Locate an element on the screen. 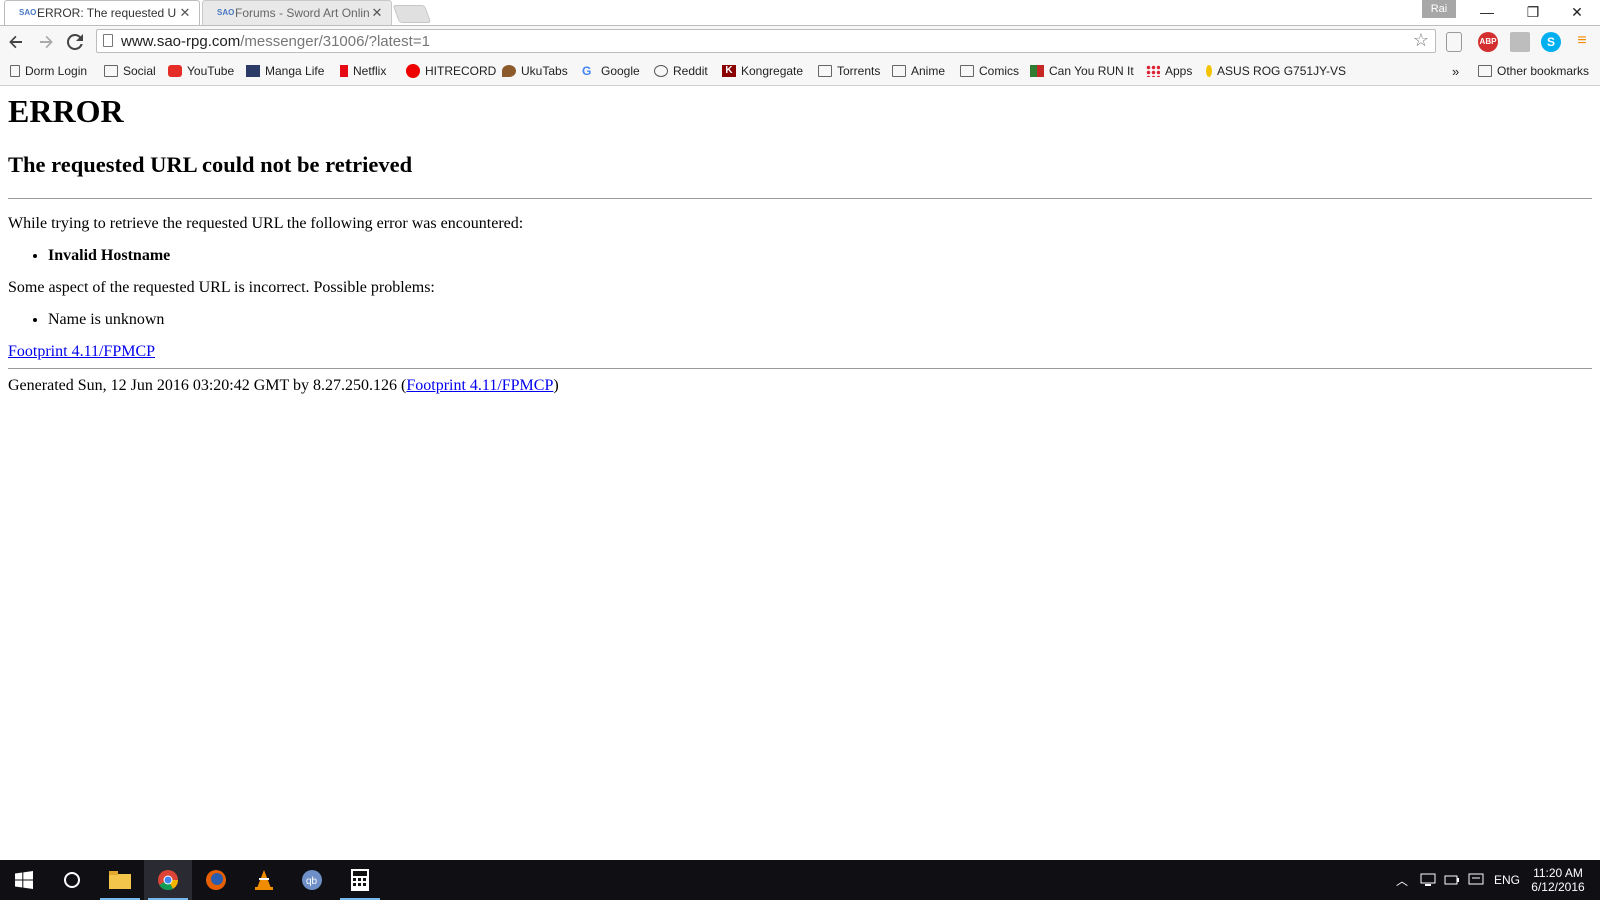 This screenshot has width=1600, height=900. error-list: Invalid Hostname is located at coordinates (800, 256).